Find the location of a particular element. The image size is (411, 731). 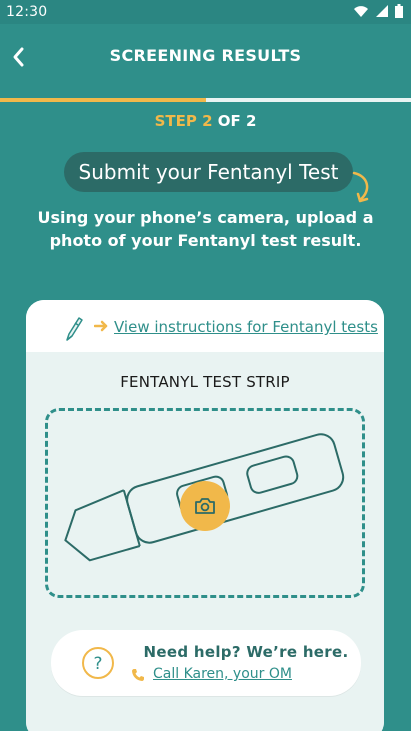

camera-icon is located at coordinates (205, 506).